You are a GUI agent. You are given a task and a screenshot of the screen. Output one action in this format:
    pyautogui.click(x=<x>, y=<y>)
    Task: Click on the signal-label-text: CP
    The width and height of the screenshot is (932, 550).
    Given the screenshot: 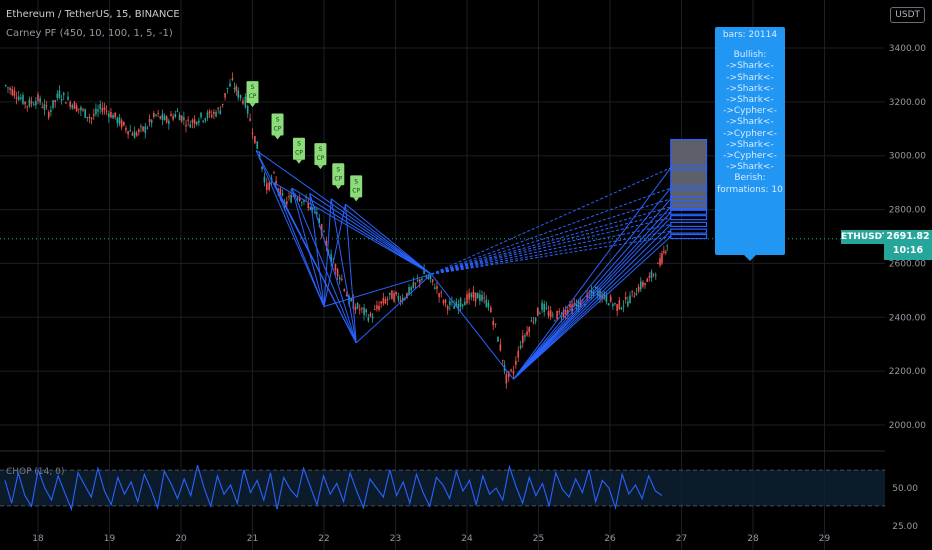 What is the action you would take?
    pyautogui.click(x=299, y=153)
    